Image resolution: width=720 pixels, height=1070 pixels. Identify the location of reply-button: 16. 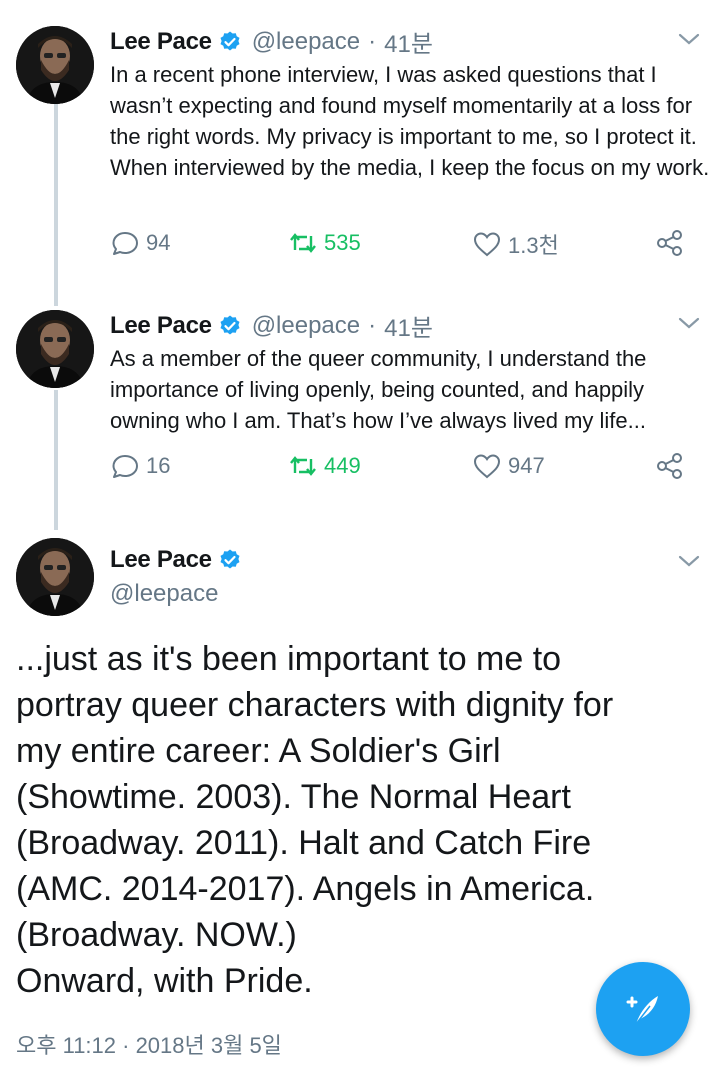
(140, 466).